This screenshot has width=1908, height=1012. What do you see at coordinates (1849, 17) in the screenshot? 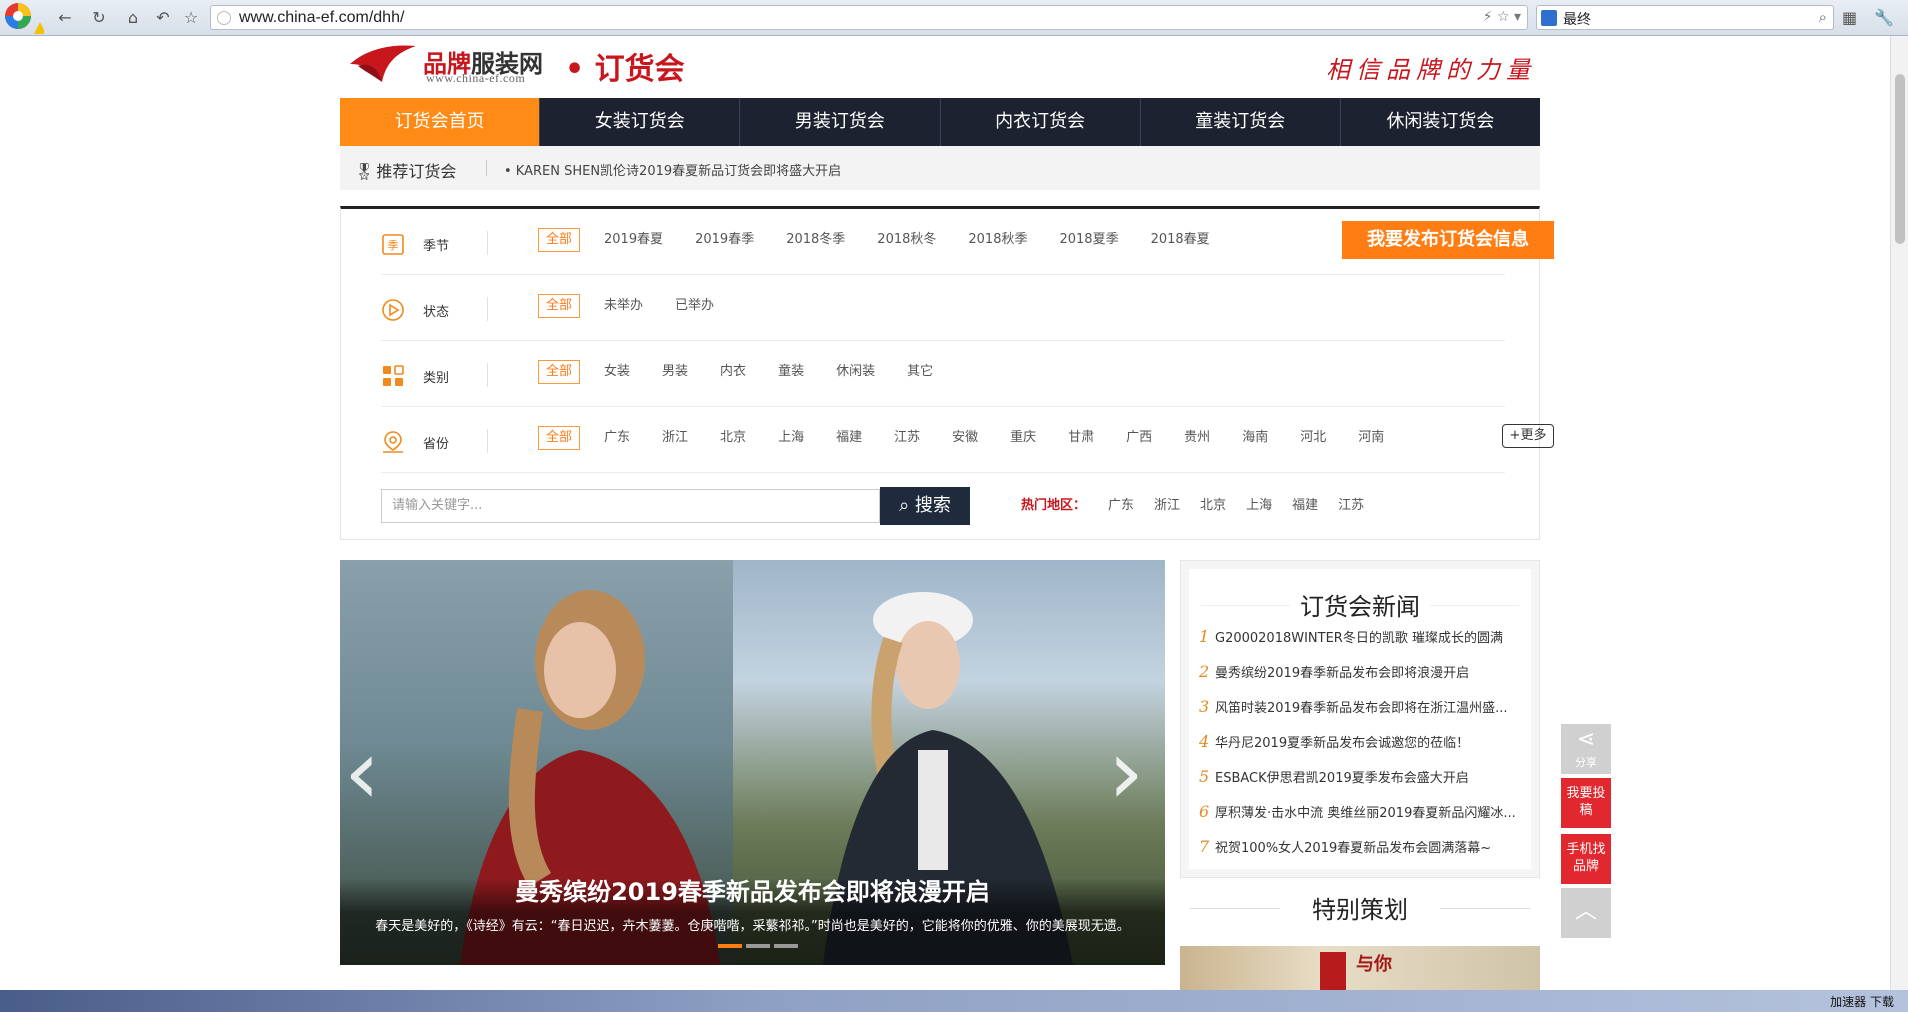
I see `grid-icon: ▦` at bounding box center [1849, 17].